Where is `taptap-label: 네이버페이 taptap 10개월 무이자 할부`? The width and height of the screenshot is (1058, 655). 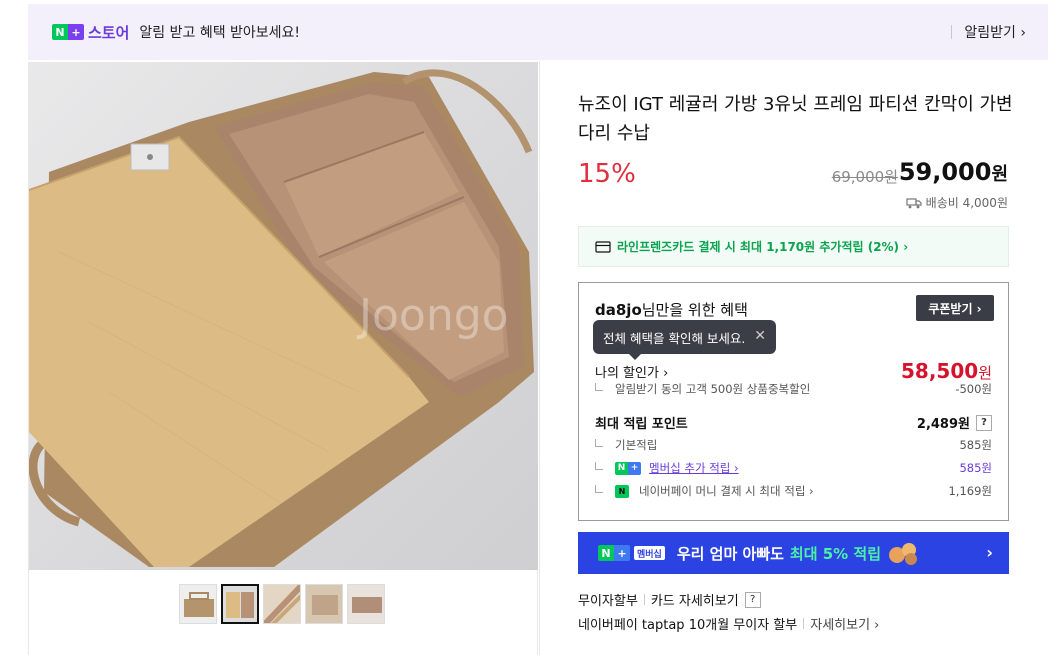
taptap-label: 네이버페이 taptap 10개월 무이자 할부 is located at coordinates (688, 625).